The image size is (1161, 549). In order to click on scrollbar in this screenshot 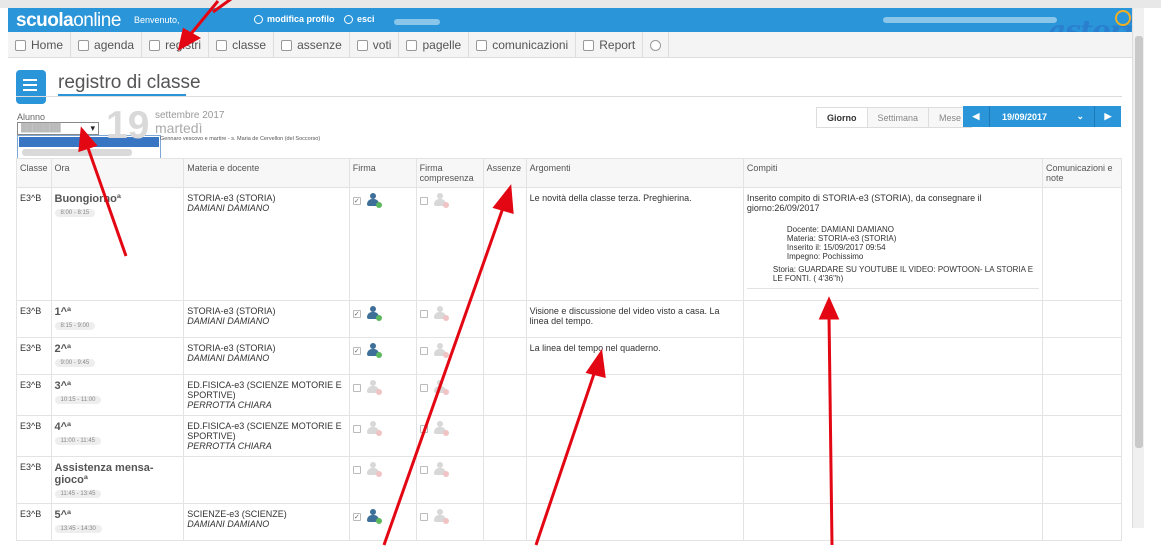, I will do `click(1138, 268)`.